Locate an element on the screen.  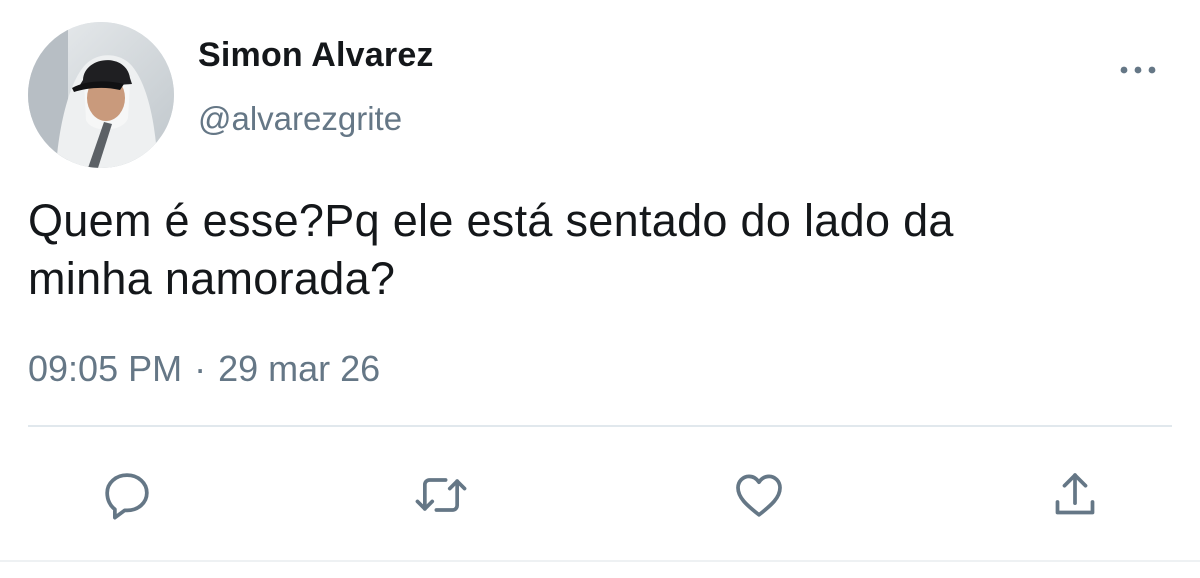
tweet-date: 29 mar 26 is located at coordinates (299, 368).